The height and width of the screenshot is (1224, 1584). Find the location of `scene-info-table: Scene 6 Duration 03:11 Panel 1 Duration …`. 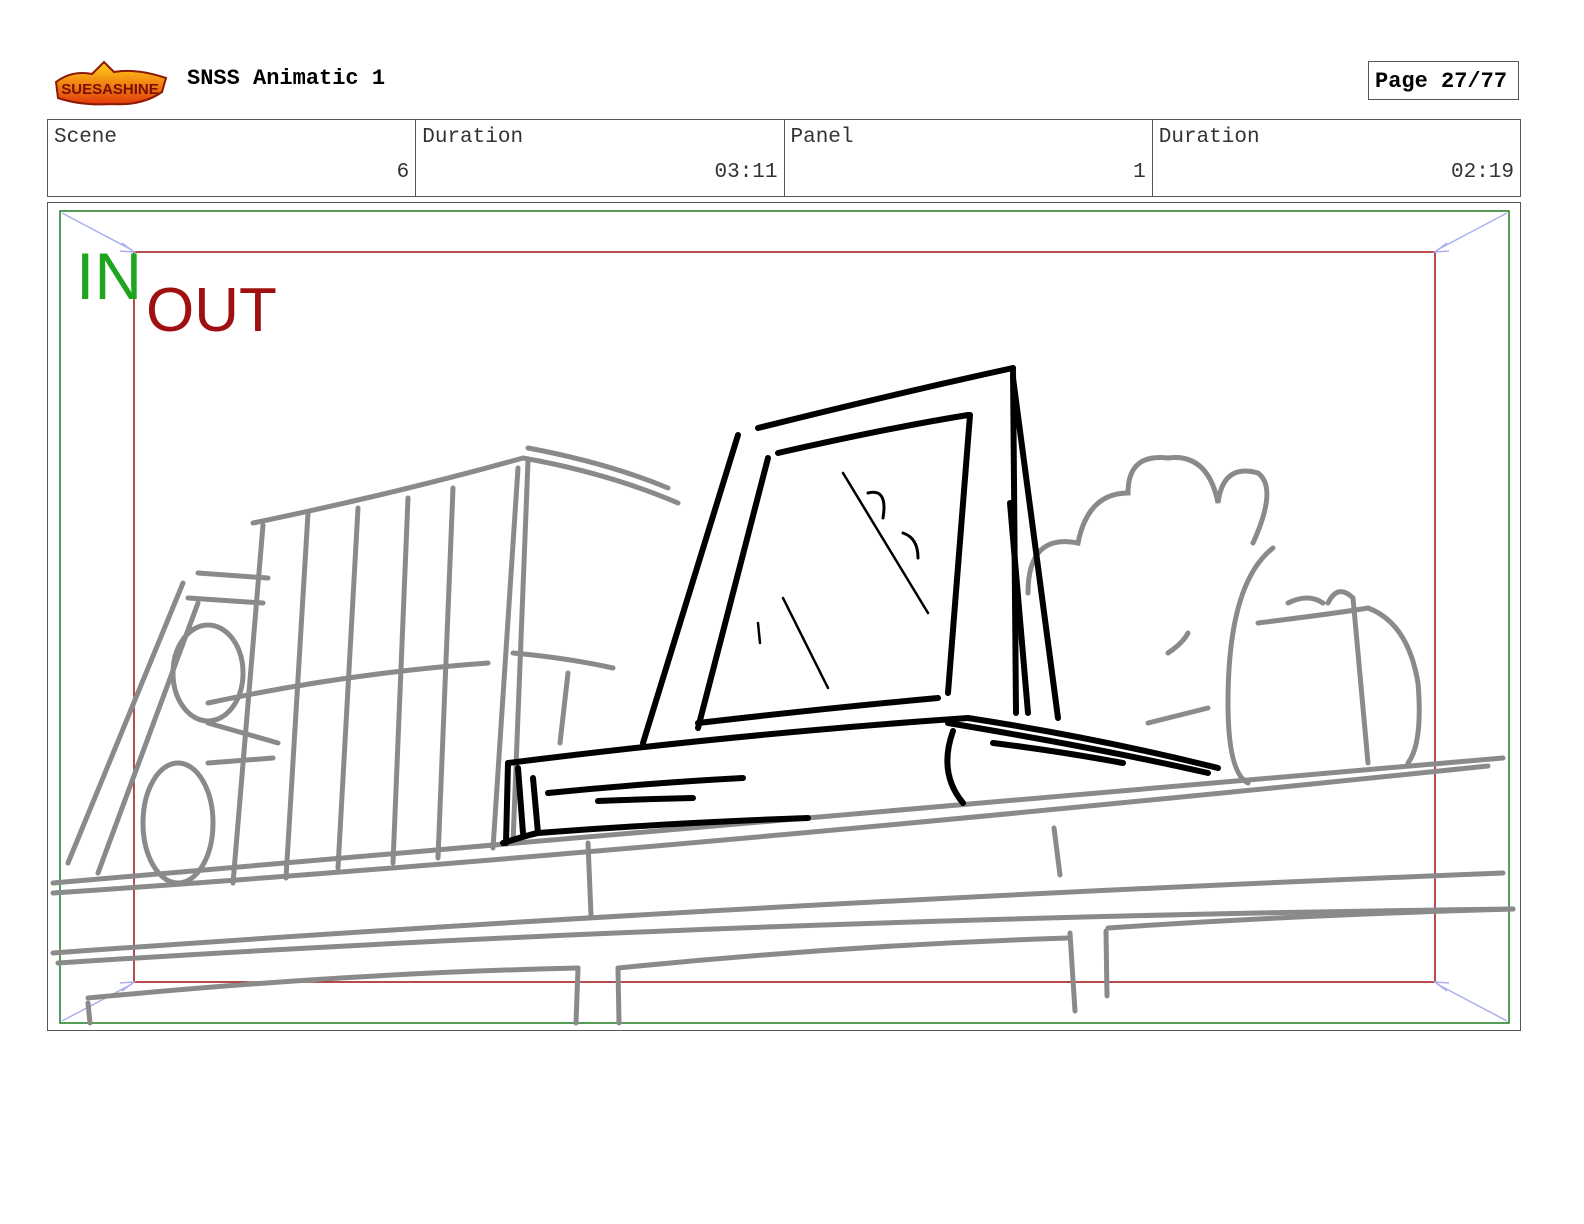

scene-info-table: Scene 6 Duration 03:11 Panel 1 Duration … is located at coordinates (784, 158).